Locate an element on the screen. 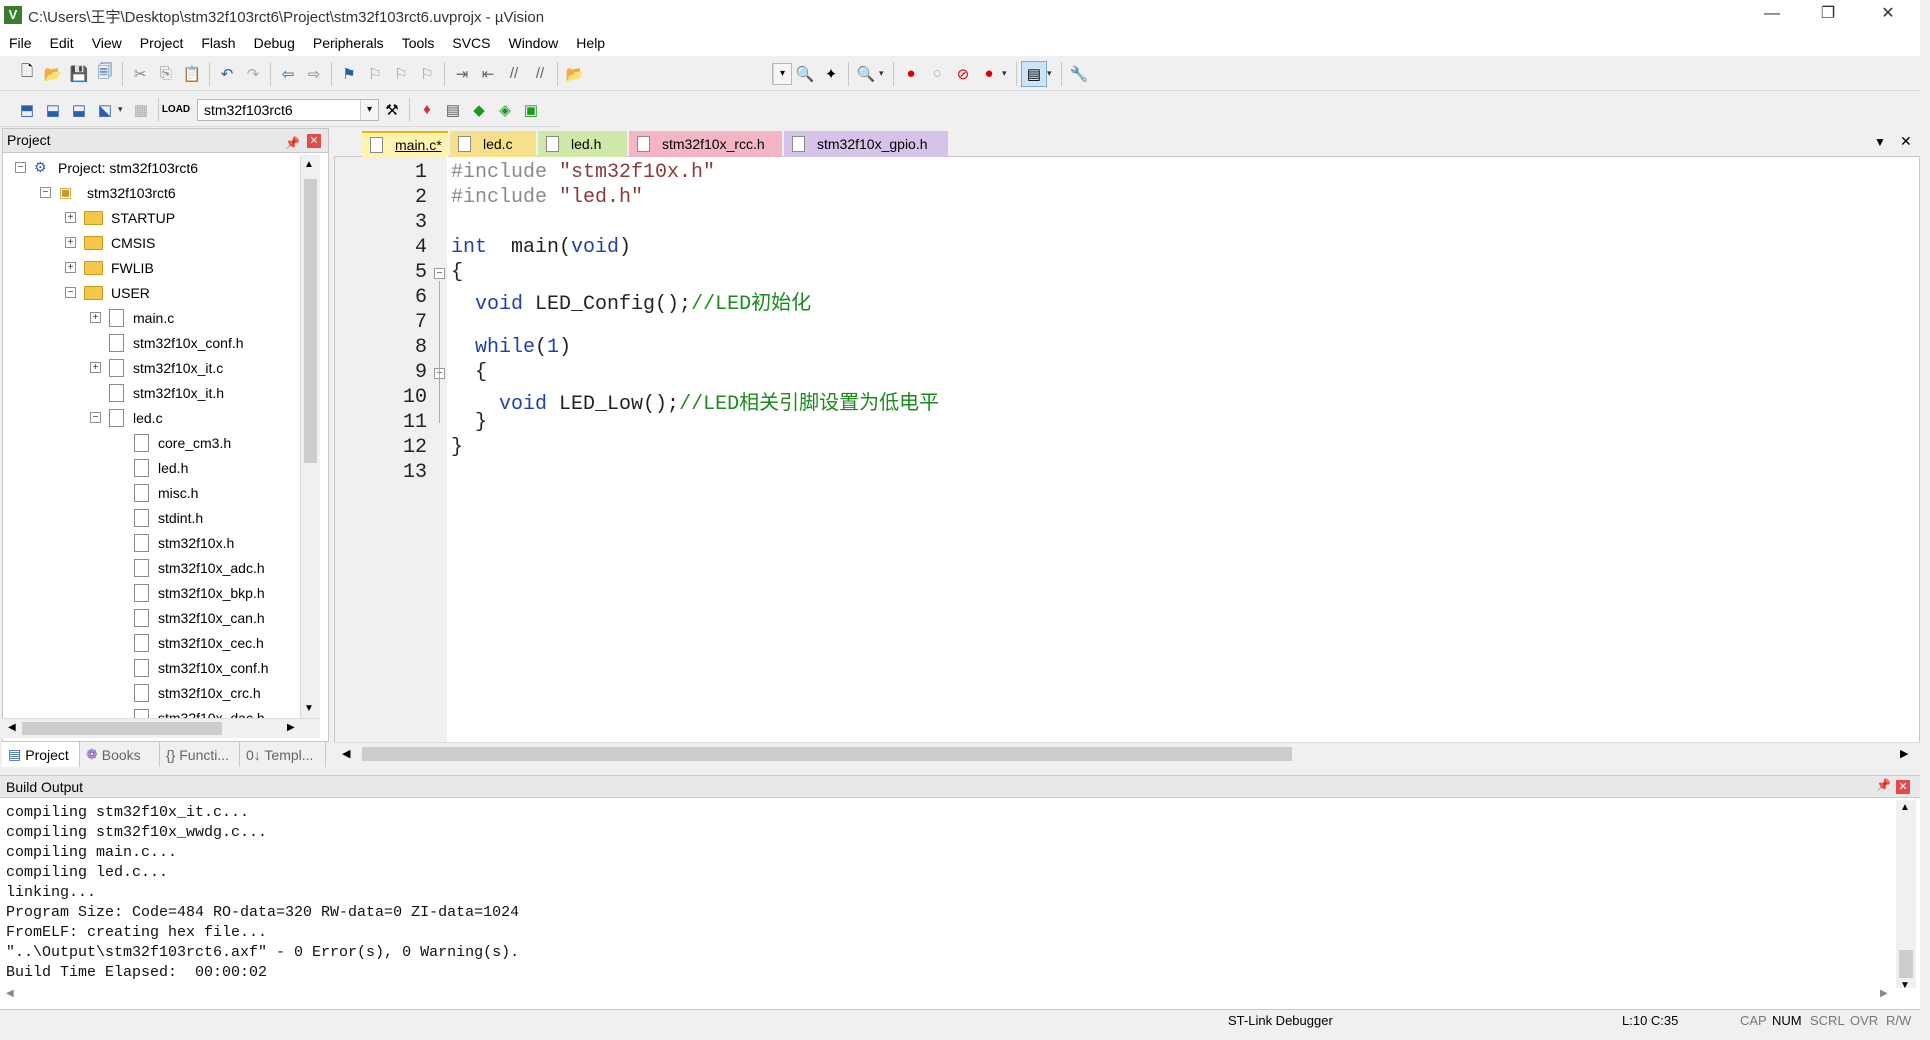 The height and width of the screenshot is (1040, 1930). unindent-icon: ⇤ is located at coordinates (488, 74).